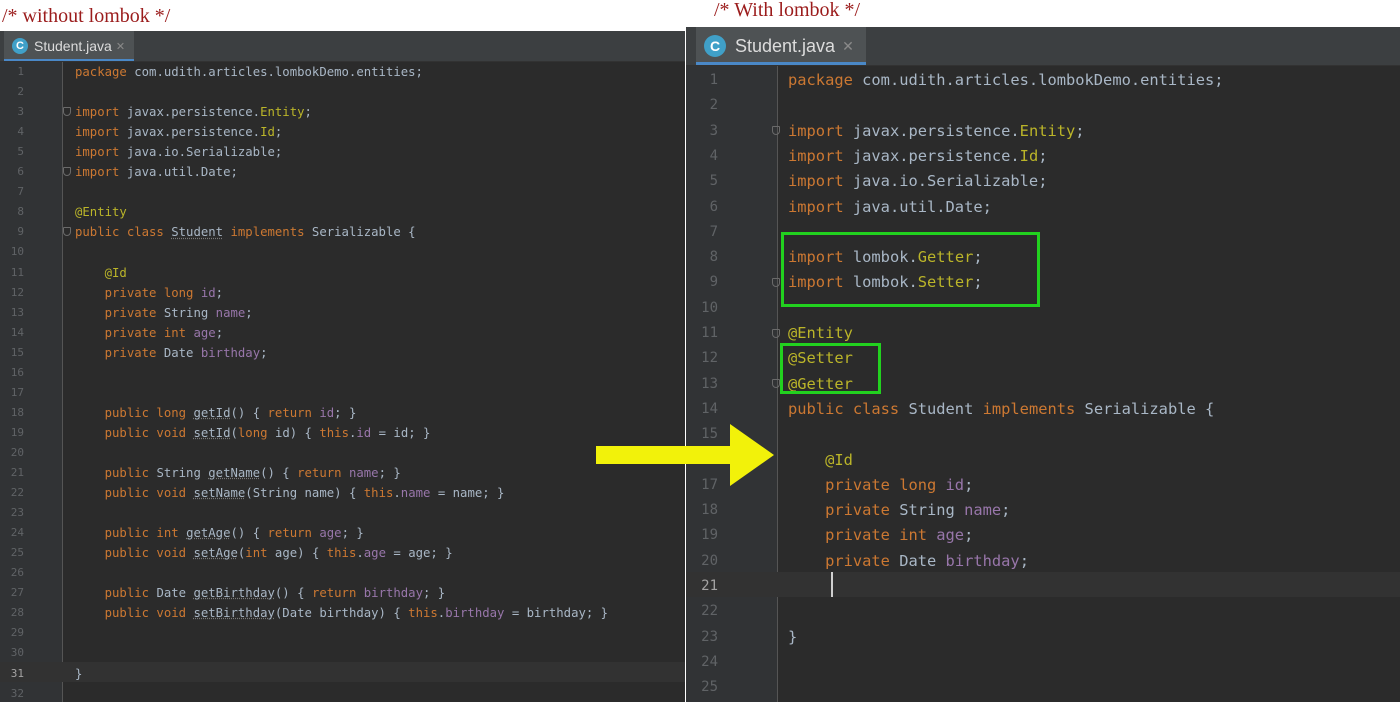 This screenshot has height=702, width=1400. I want to click on line-number: 31, so click(17, 673).